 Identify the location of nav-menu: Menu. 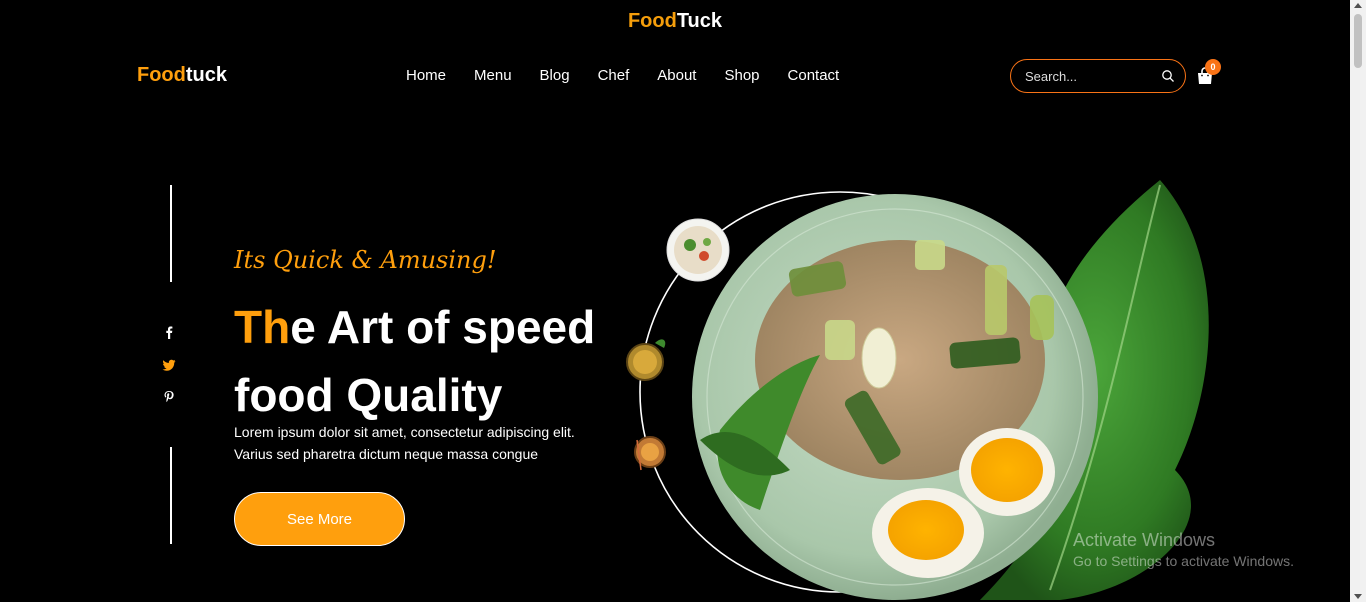
(493, 75).